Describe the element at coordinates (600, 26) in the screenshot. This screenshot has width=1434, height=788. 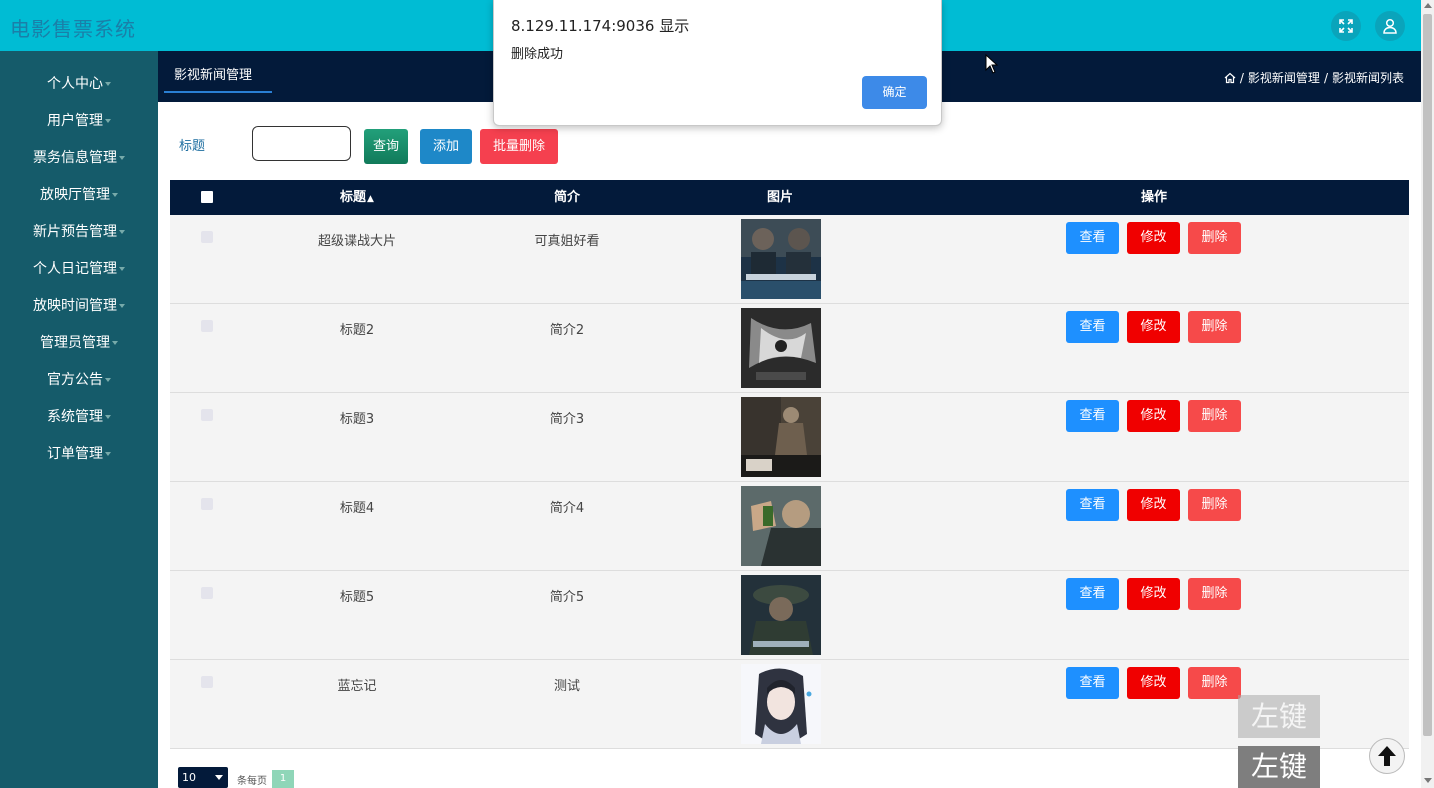
I see `dialog-origin-text: 8.129.11.174:9036 显示` at that location.